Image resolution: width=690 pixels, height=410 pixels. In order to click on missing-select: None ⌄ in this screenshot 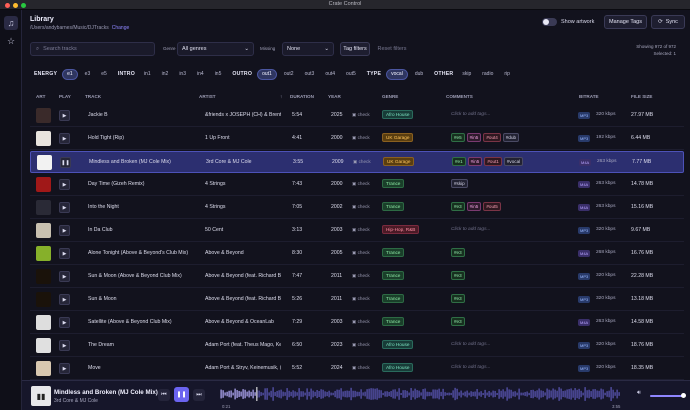, I will do `click(308, 49)`.